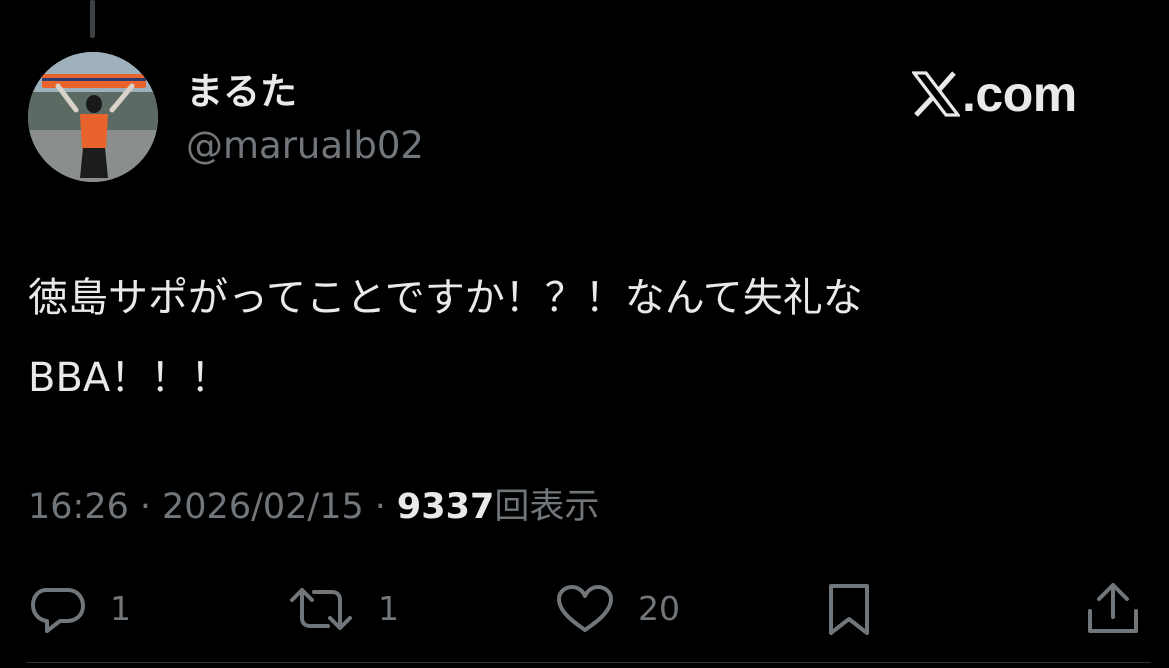 The image size is (1169, 668). I want to click on tweet-meta: 16:26 · 2026/02/15 · 9337回表示, so click(313, 507).